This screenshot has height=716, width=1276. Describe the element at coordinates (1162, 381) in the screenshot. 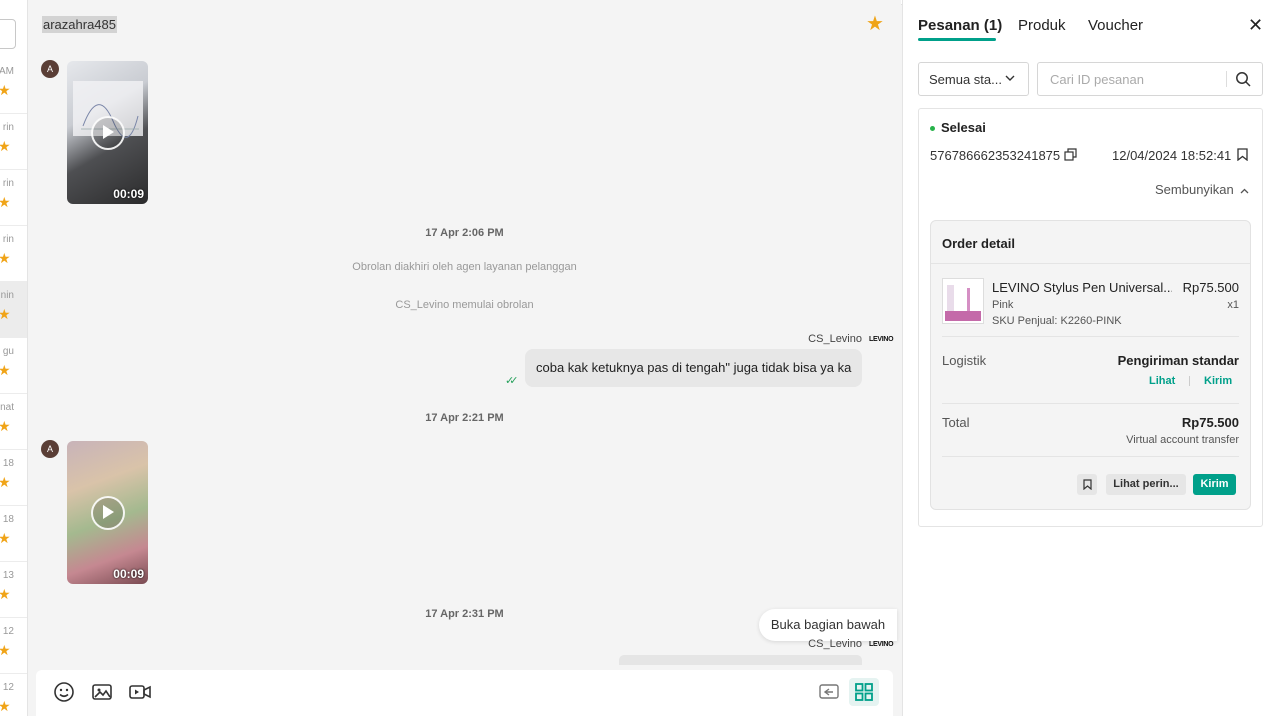

I see `logistics-view-link: Lihat` at that location.